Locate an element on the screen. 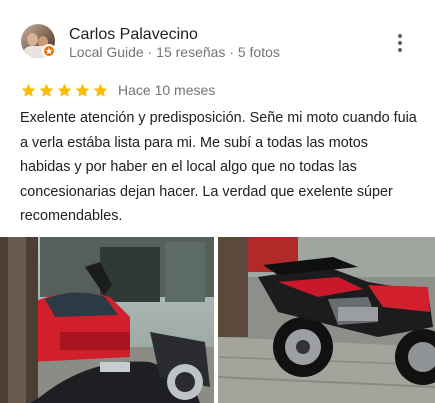 The image size is (435, 403). reviewer-name: Carlos Palavecino is located at coordinates (133, 35).